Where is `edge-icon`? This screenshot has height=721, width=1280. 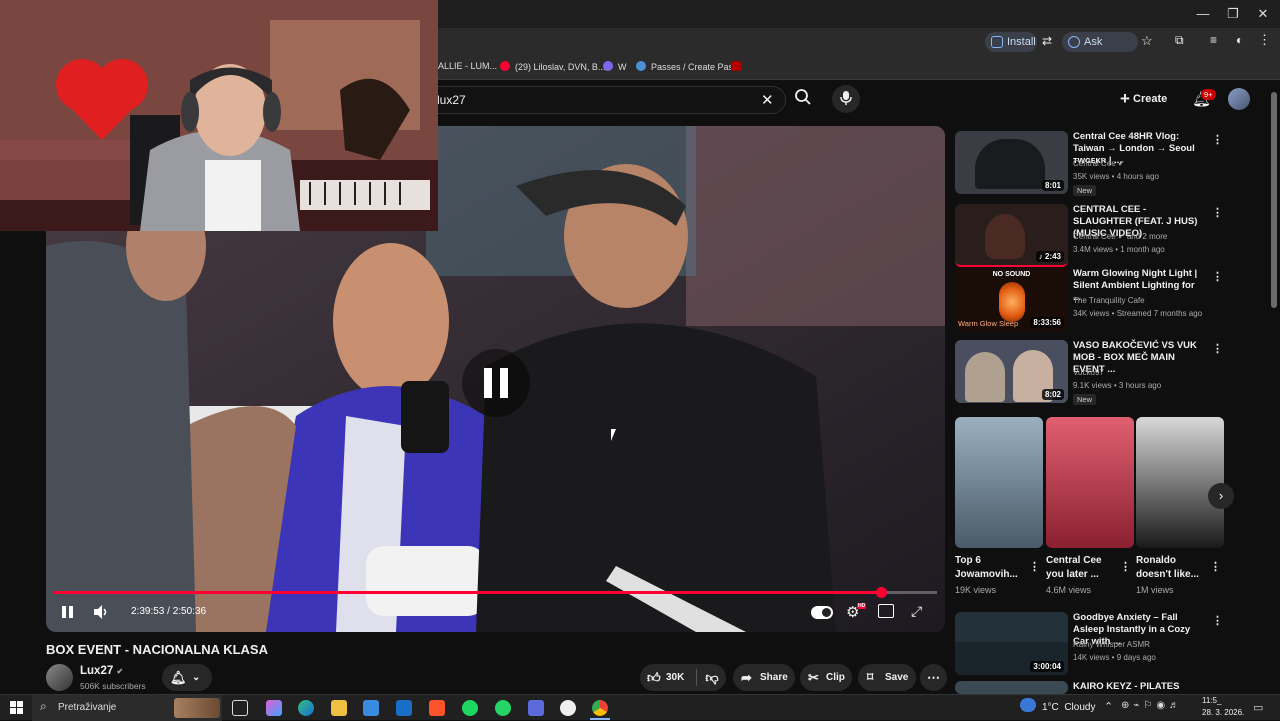
edge-icon is located at coordinates (306, 708).